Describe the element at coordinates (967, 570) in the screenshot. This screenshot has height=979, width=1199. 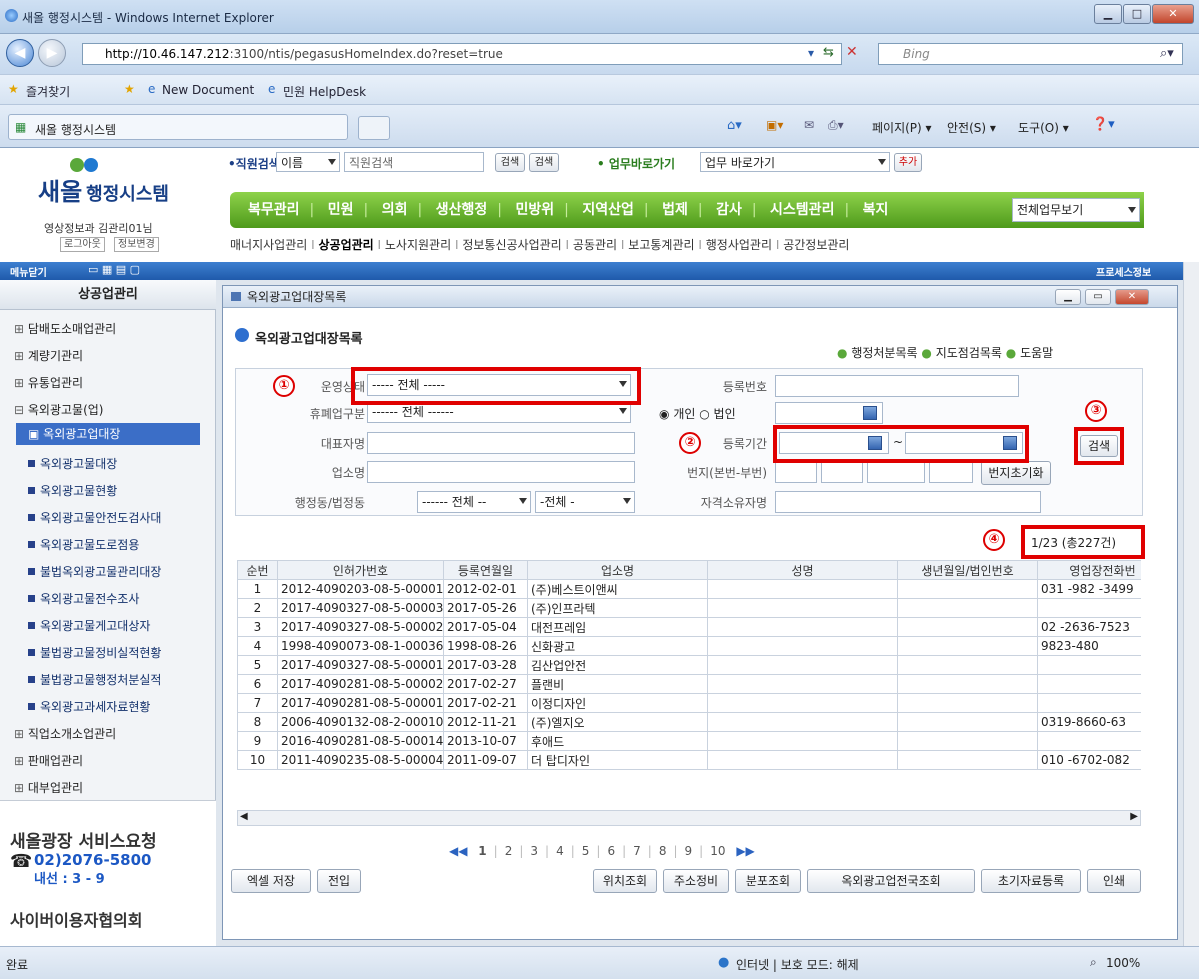
I see `column-header: 생년월일/법인번호` at that location.